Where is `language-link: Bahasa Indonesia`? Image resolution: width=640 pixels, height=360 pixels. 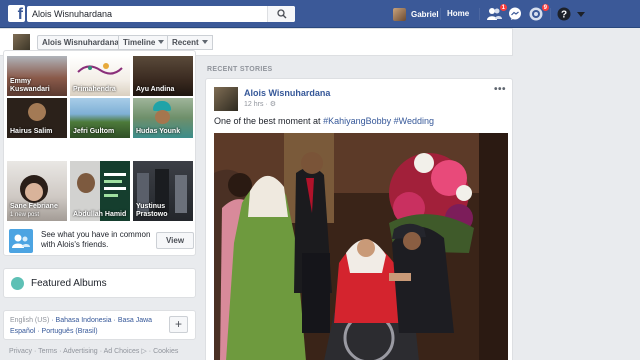
language-link: Bahasa Indonesia is located at coordinates (84, 320).